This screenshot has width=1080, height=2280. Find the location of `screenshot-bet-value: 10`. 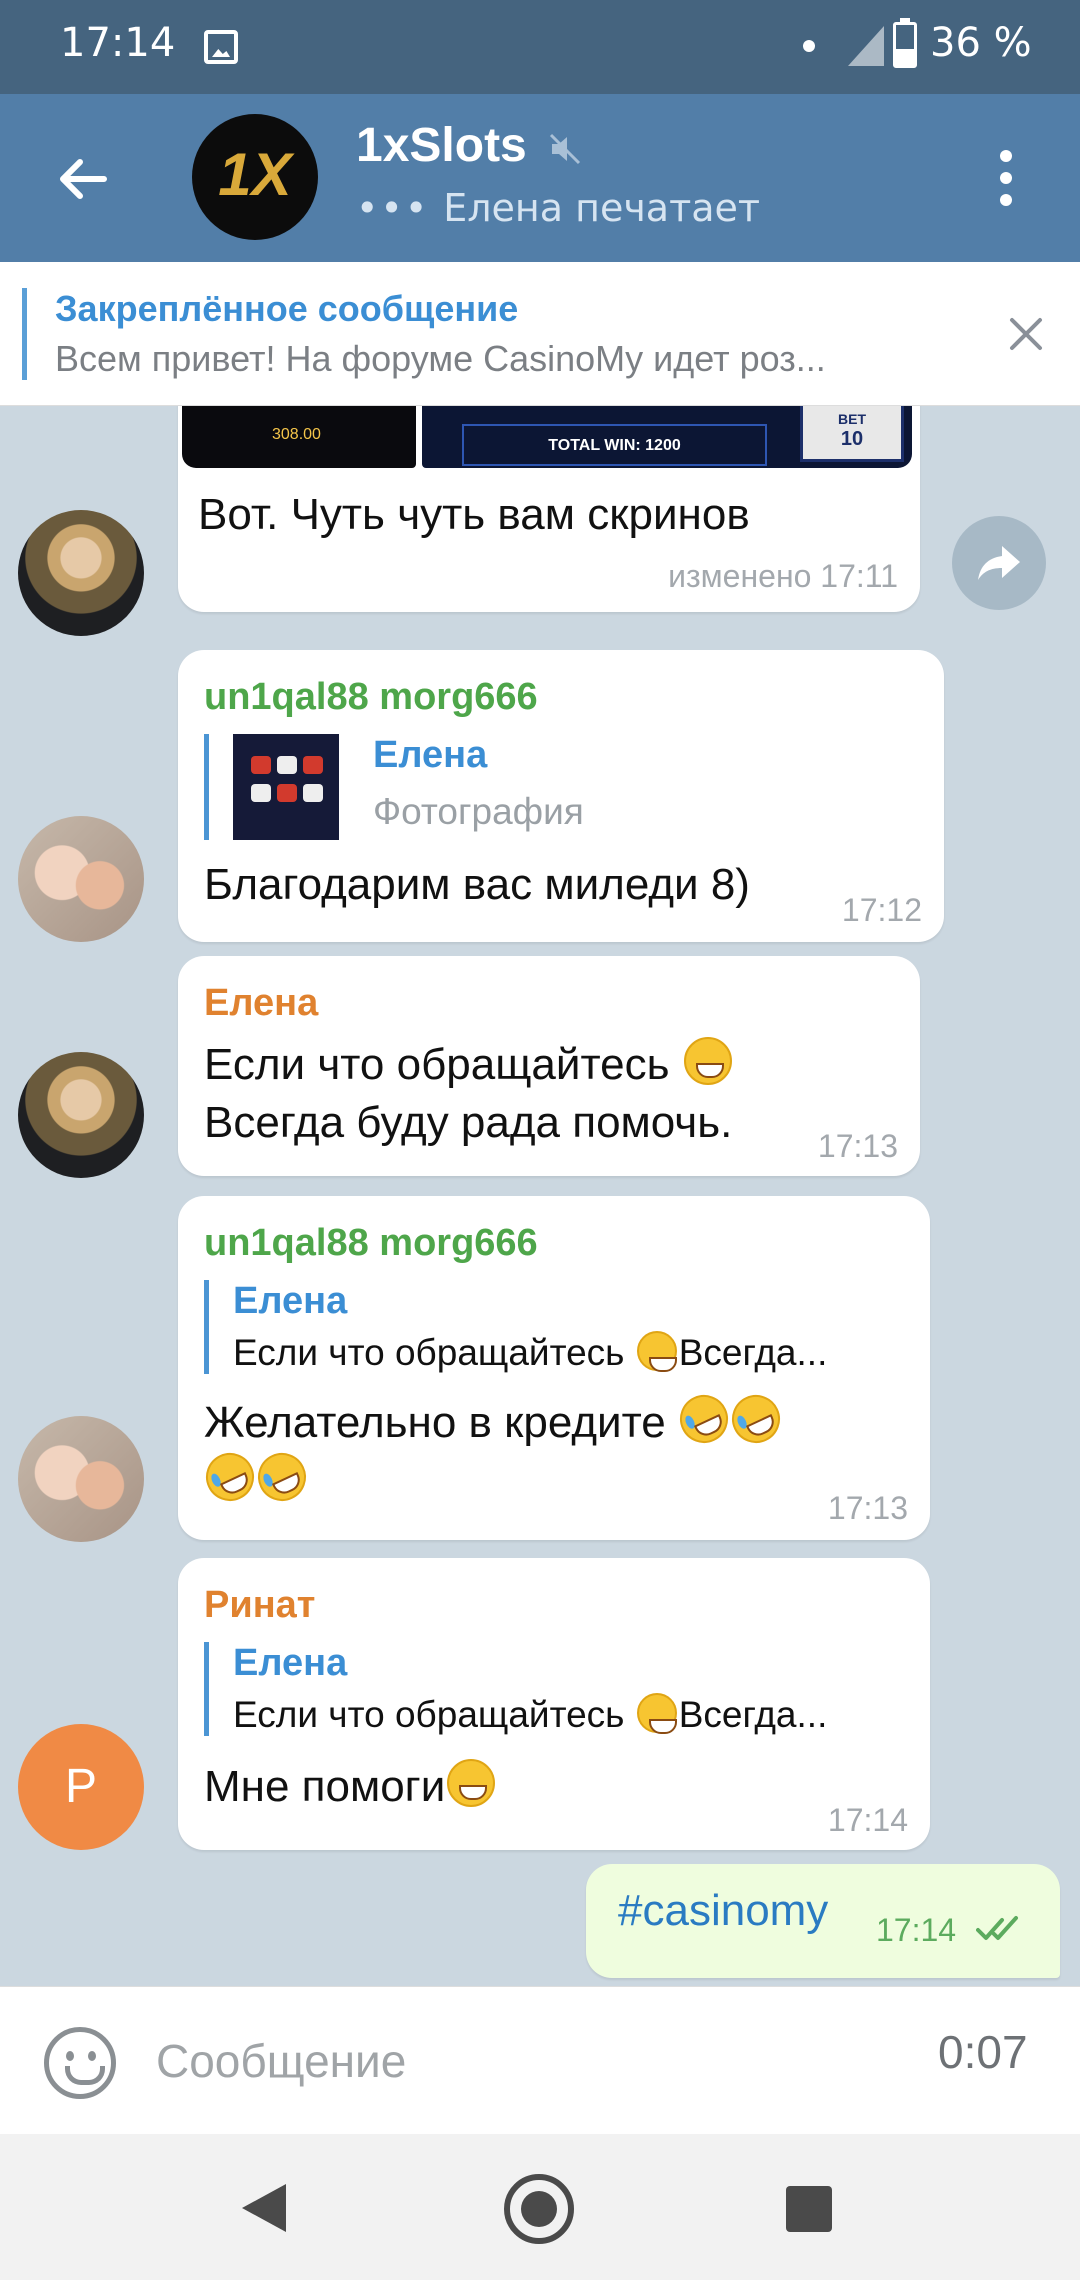

screenshot-bet-value: 10 is located at coordinates (852, 439).